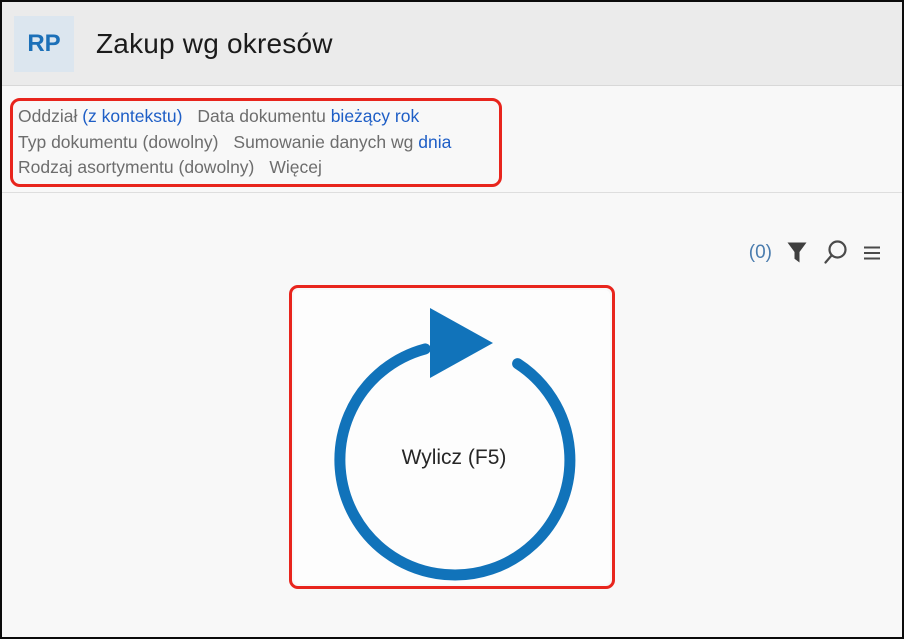 The width and height of the screenshot is (904, 639). Describe the element at coordinates (872, 253) in the screenshot. I see `menu-icon` at that location.